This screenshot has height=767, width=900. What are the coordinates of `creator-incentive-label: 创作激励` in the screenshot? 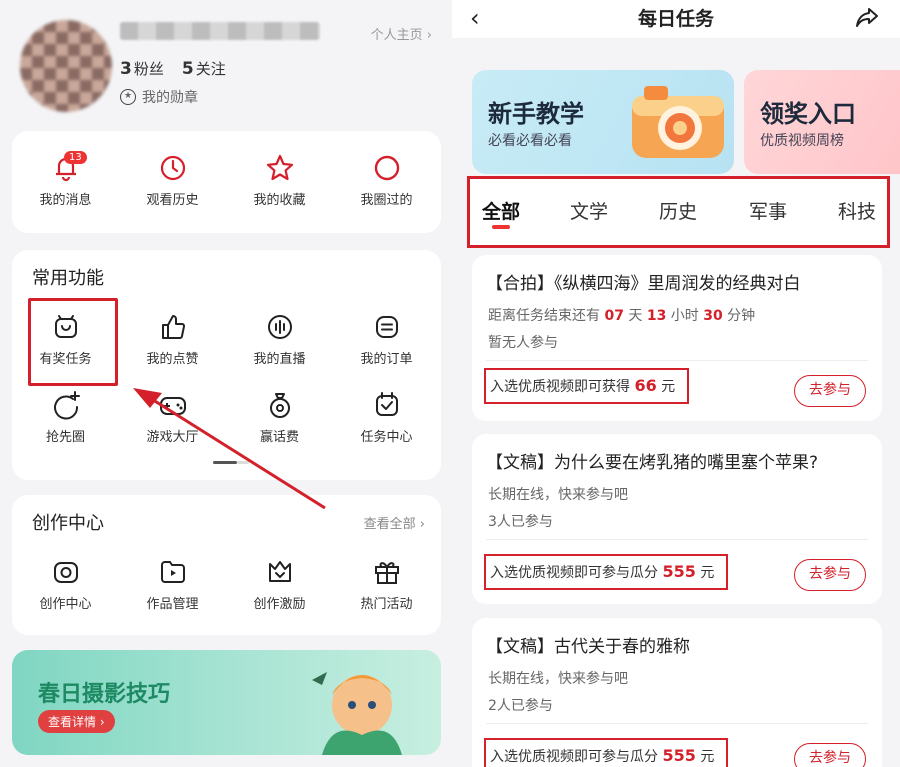 It's located at (279, 604).